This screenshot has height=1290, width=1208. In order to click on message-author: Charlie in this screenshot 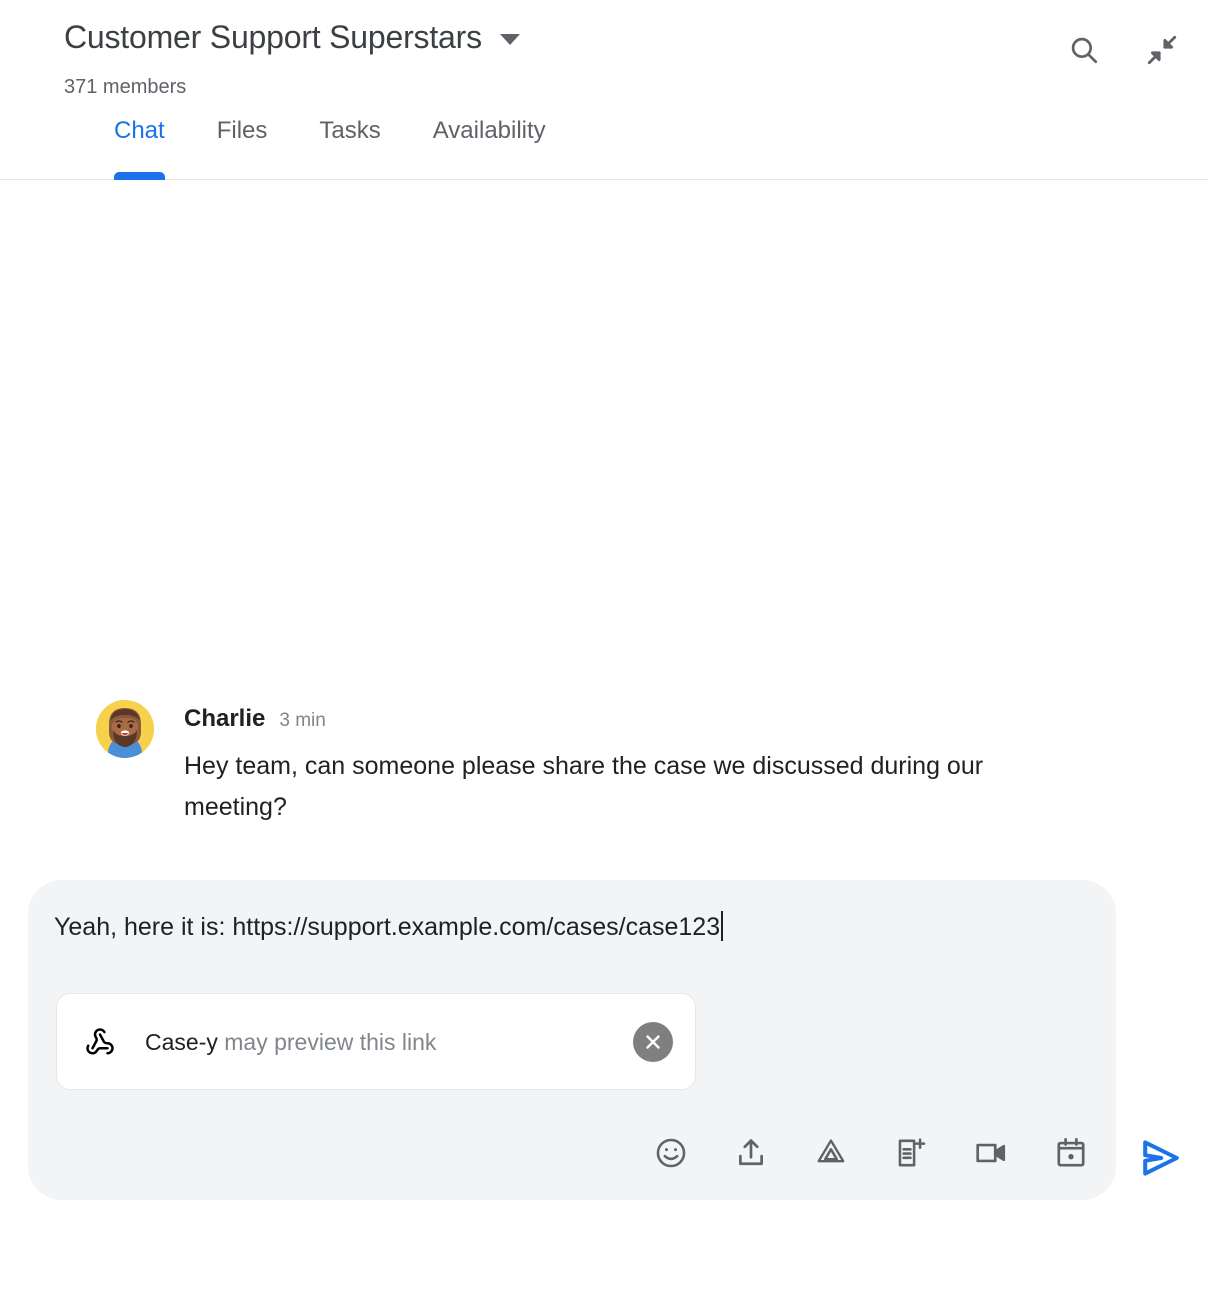, I will do `click(225, 718)`.